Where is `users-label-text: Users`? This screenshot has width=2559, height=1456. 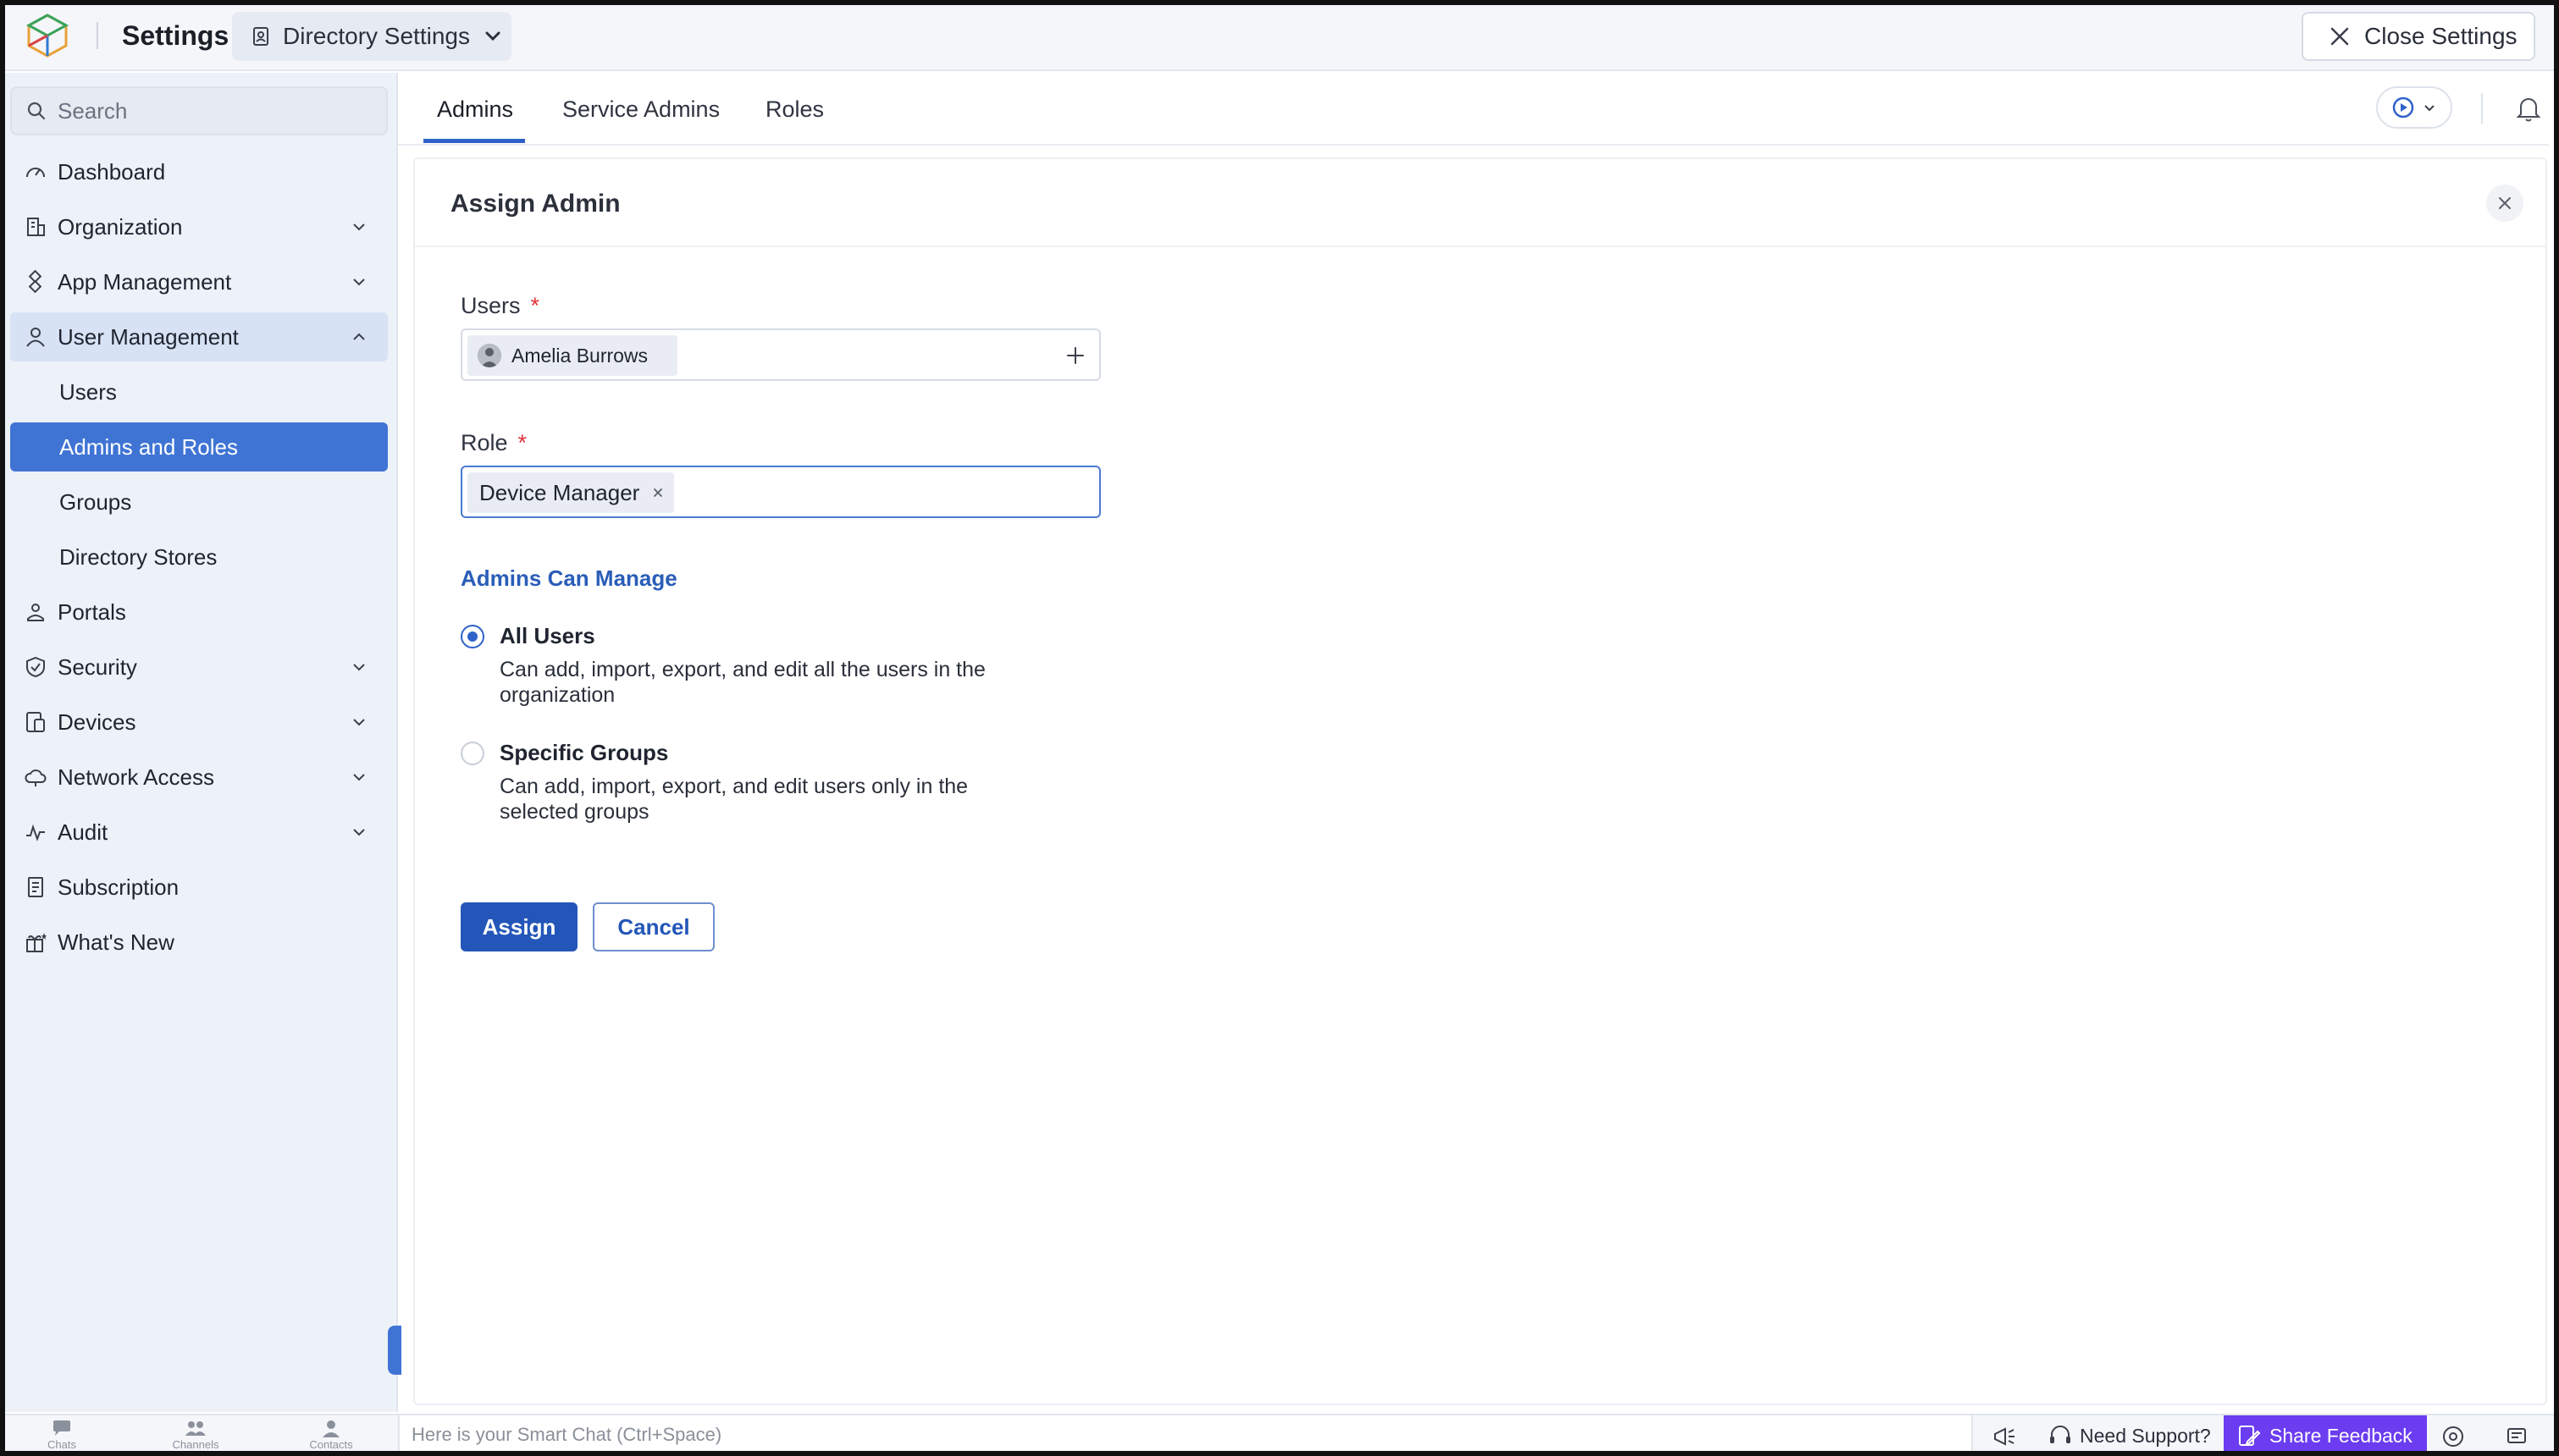 users-label-text: Users is located at coordinates (491, 305).